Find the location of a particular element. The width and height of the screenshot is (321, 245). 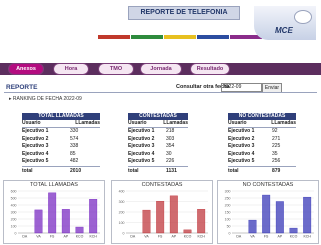

y-tick-label: 50 is located at coordinates (229, 226).